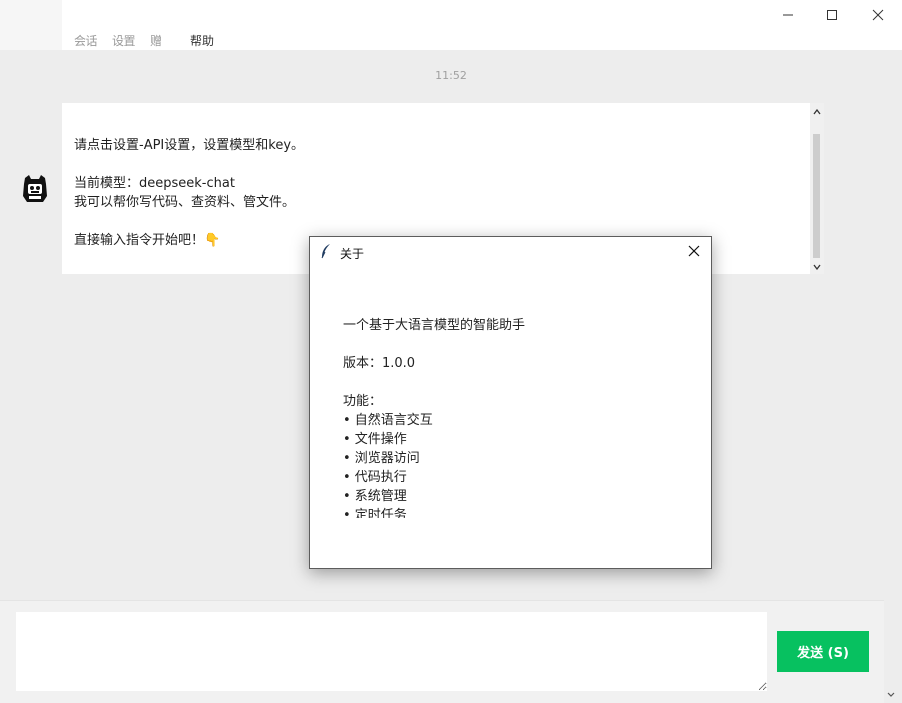 The image size is (902, 703). What do you see at coordinates (363, 401) in the screenshot?
I see `features-heading: 功能：` at bounding box center [363, 401].